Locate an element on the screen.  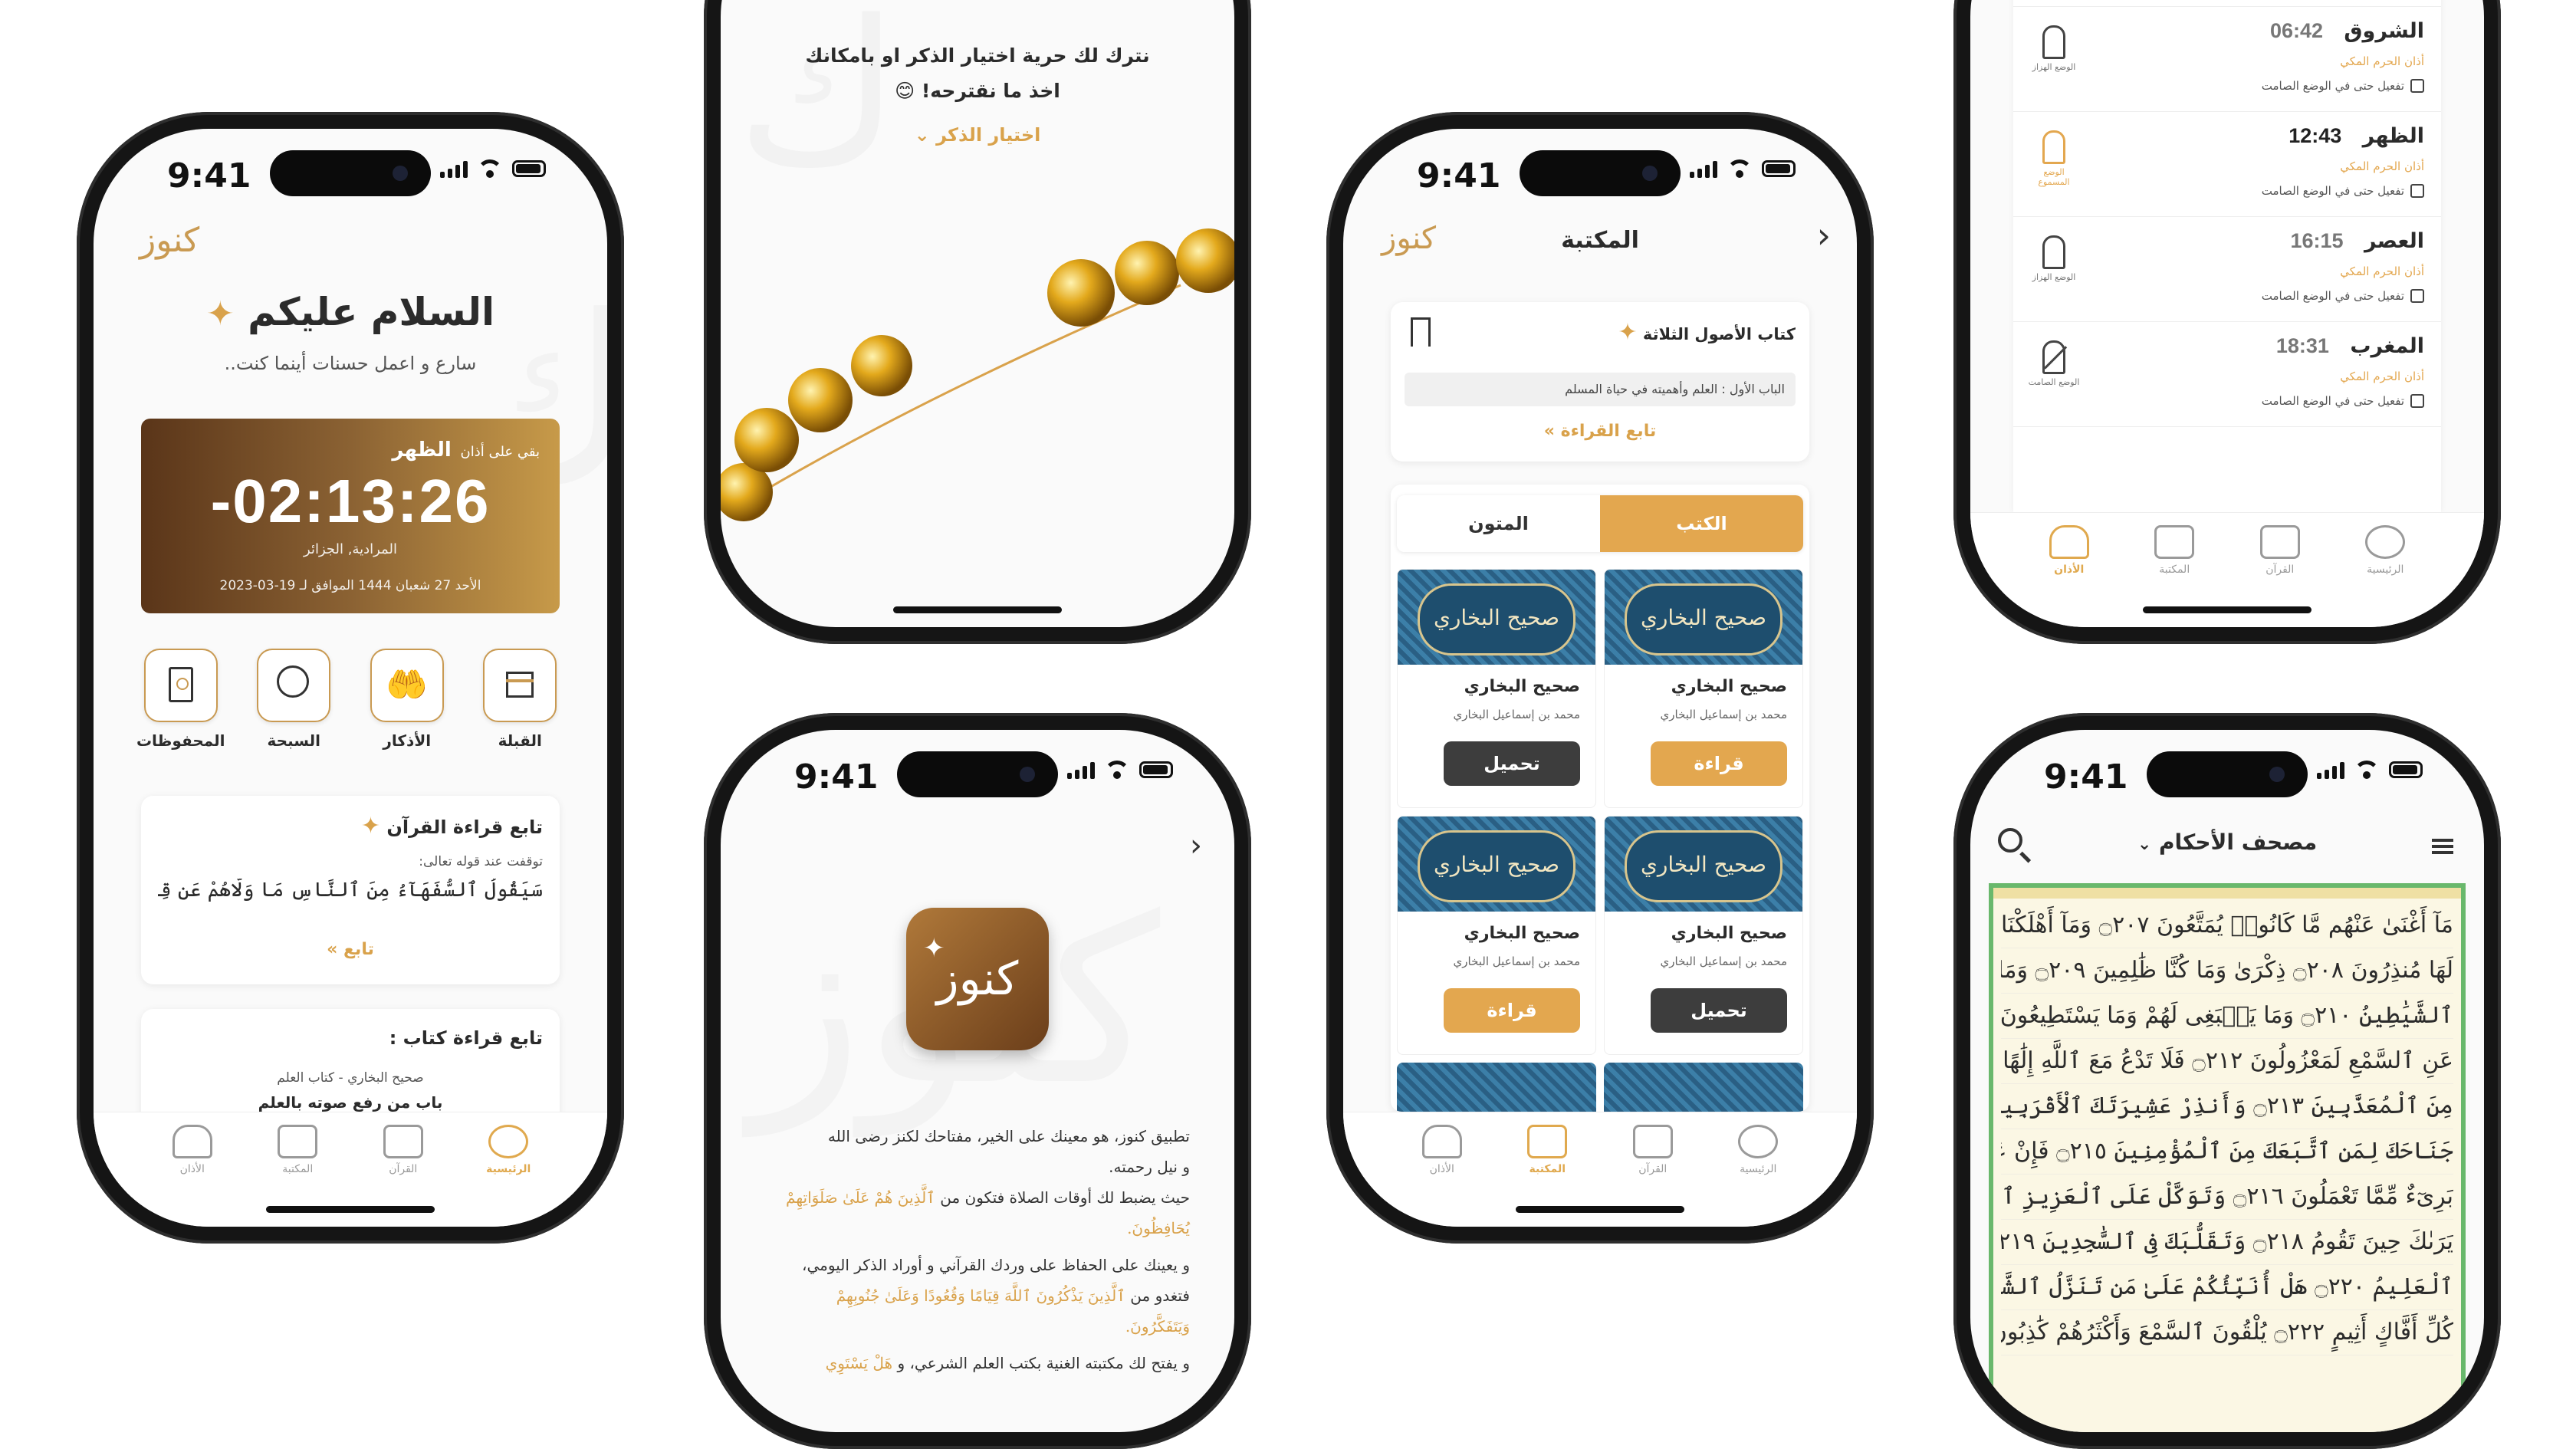
book-cover: صحيح البخاري is located at coordinates (1704, 864).